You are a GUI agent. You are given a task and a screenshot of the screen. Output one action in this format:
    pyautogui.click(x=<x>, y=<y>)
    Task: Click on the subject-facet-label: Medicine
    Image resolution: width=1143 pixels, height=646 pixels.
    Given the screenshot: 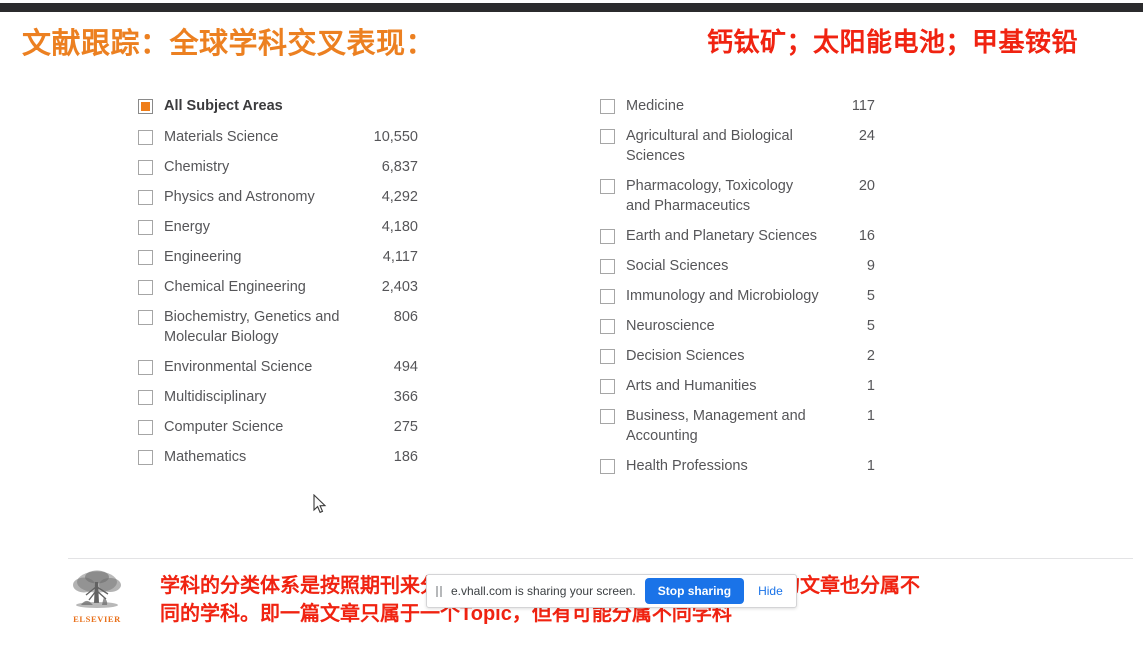 What is the action you would take?
    pyautogui.click(x=655, y=106)
    